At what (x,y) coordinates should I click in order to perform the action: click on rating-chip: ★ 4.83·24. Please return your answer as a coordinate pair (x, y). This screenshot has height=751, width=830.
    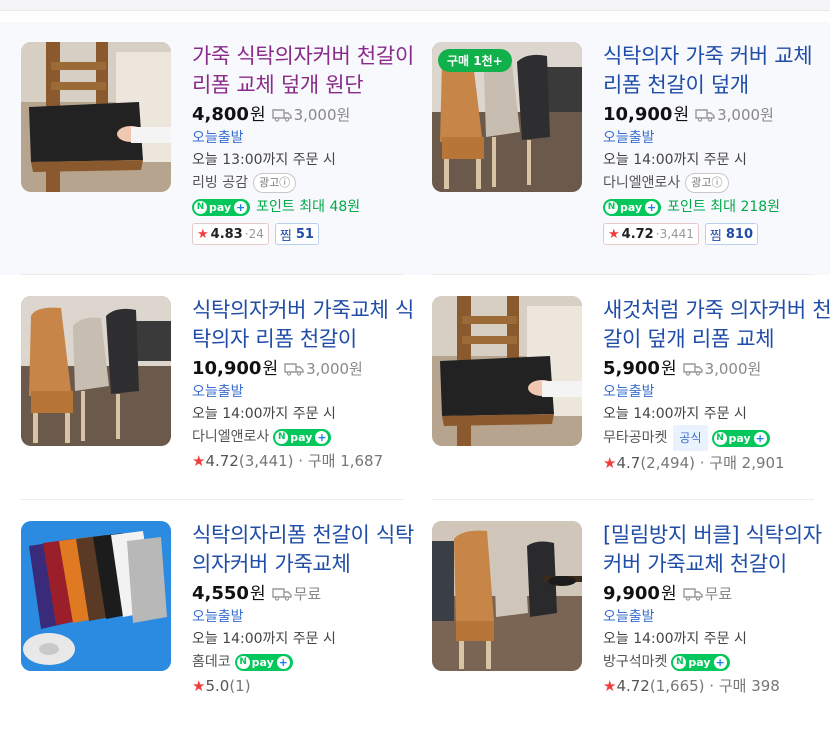
    Looking at the image, I should click on (230, 234).